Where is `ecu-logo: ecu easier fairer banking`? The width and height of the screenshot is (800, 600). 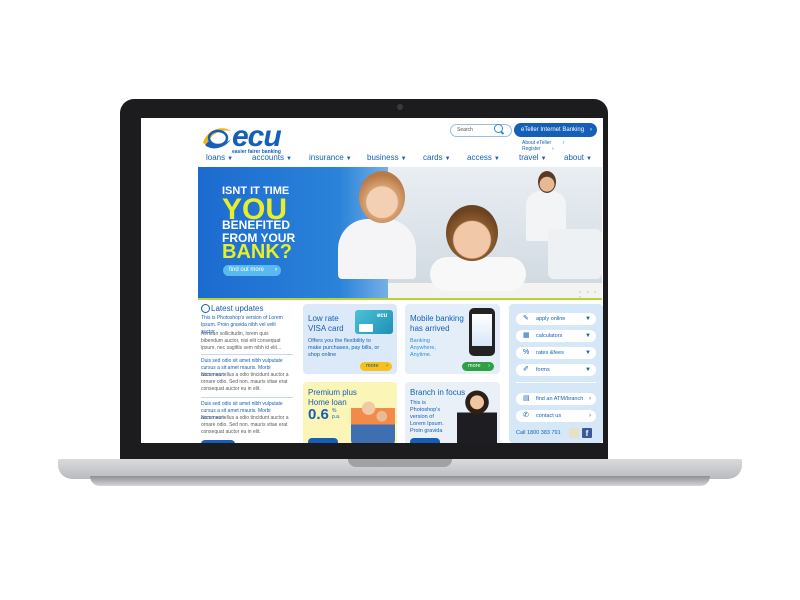 ecu-logo: ecu easier fairer banking is located at coordinates (246, 137).